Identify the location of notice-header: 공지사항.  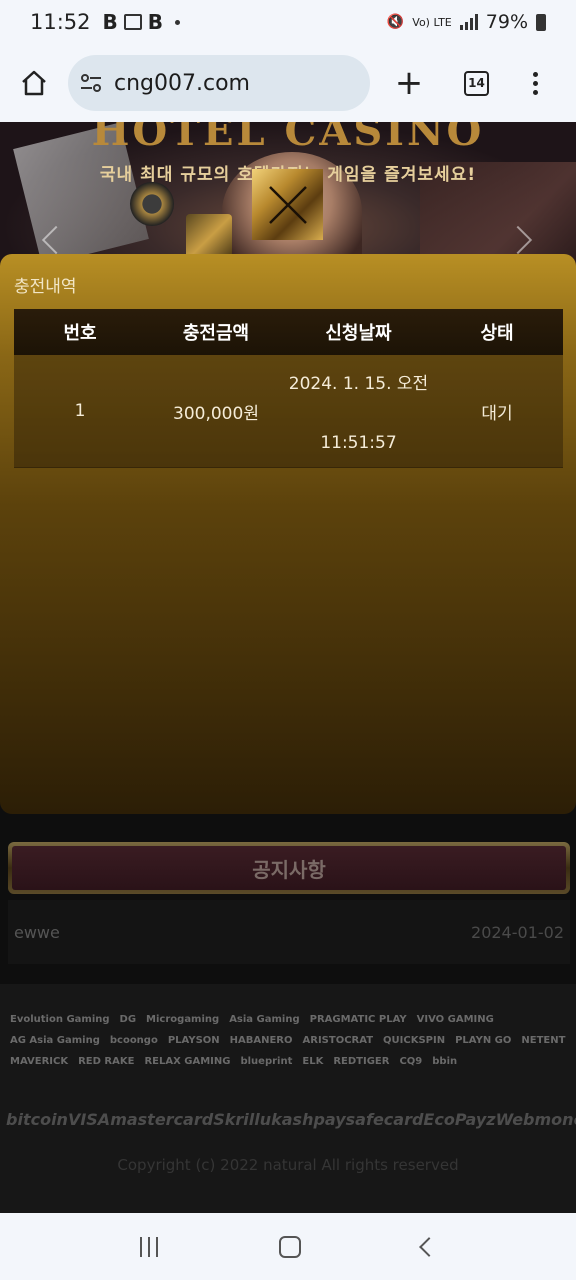
(289, 868).